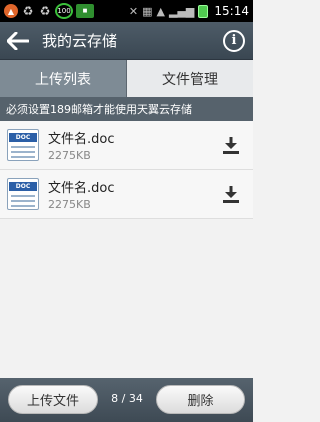  I want to click on upload-file-button: 上传文件, so click(53, 399).